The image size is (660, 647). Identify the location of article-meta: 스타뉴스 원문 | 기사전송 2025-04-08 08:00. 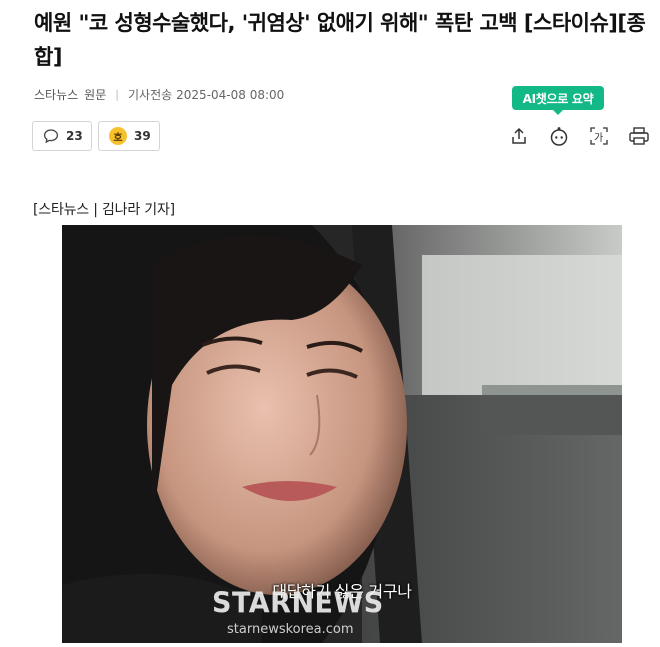
(159, 94).